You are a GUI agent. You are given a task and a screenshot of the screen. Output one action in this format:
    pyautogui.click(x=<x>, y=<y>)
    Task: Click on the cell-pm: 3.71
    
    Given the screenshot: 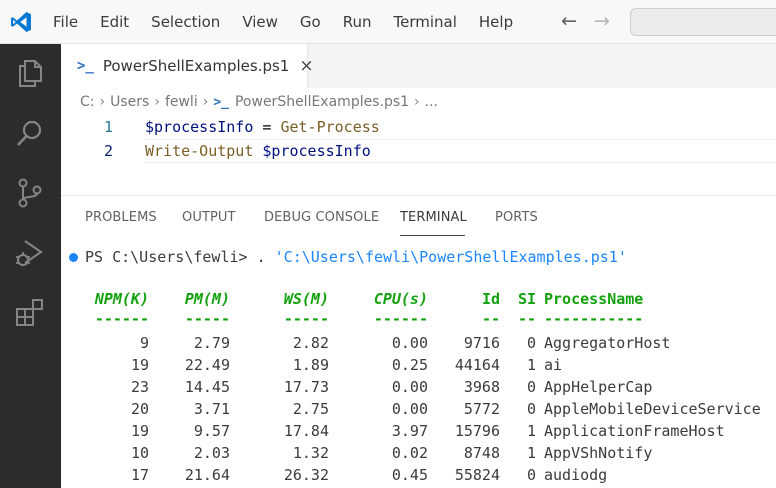 What is the action you would take?
    pyautogui.click(x=211, y=409)
    